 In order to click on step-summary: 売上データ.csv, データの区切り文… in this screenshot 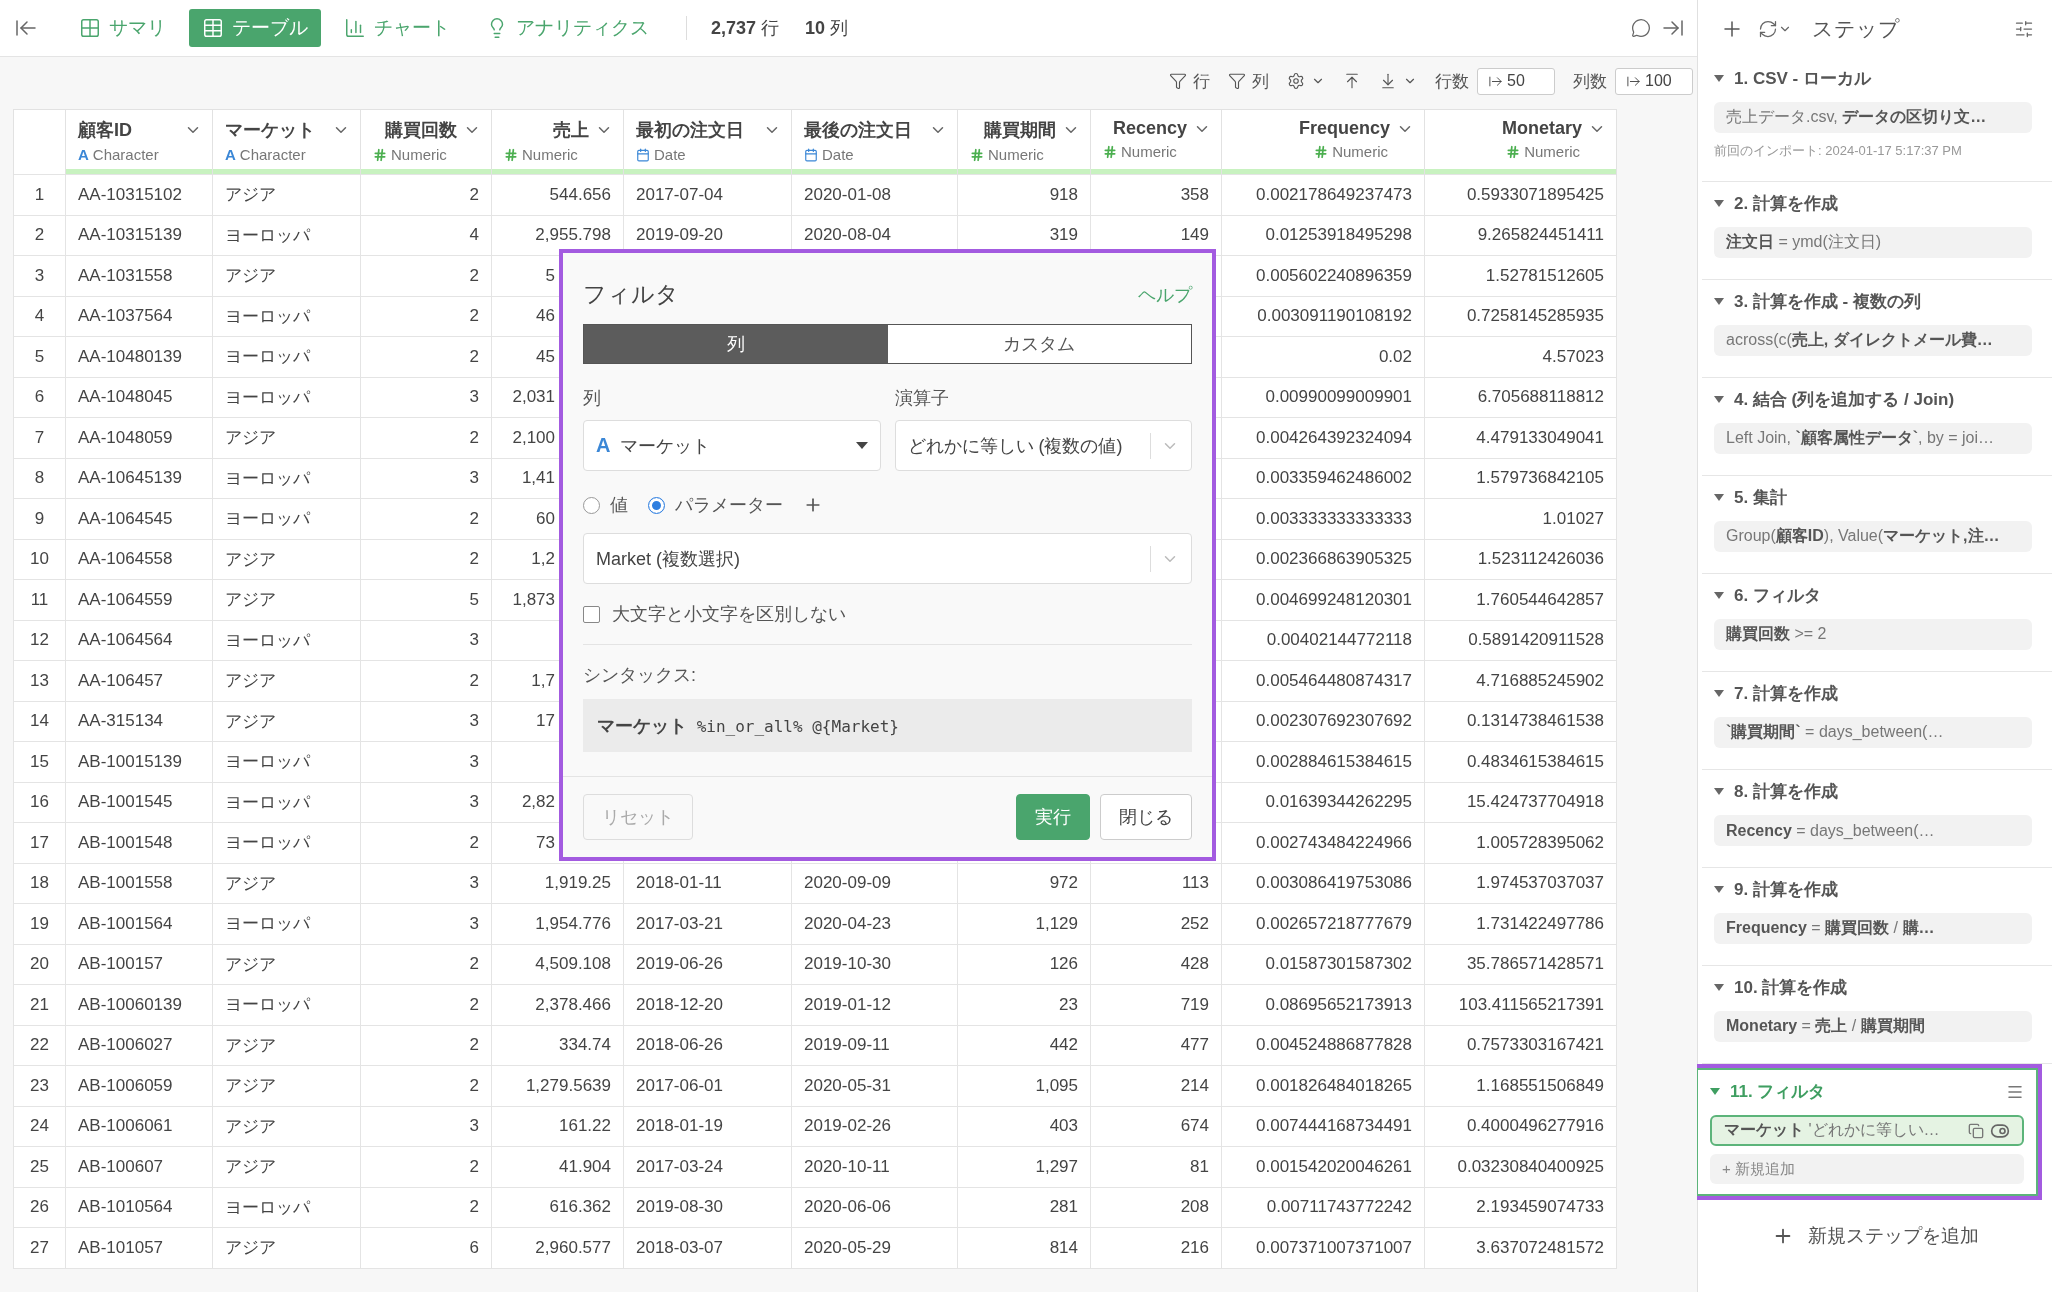, I will do `click(1873, 117)`.